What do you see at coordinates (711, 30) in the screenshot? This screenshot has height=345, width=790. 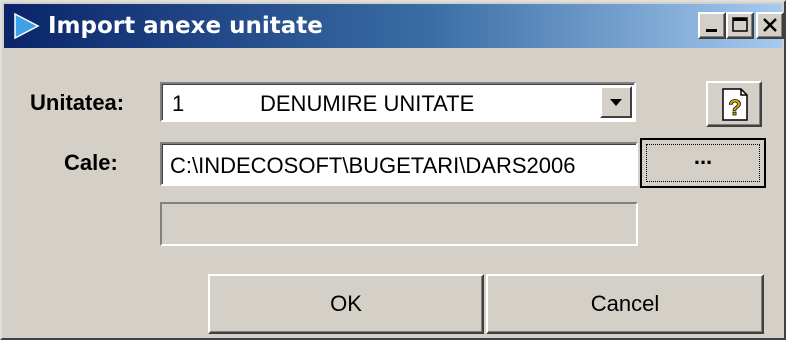 I see `minimize-icon` at bounding box center [711, 30].